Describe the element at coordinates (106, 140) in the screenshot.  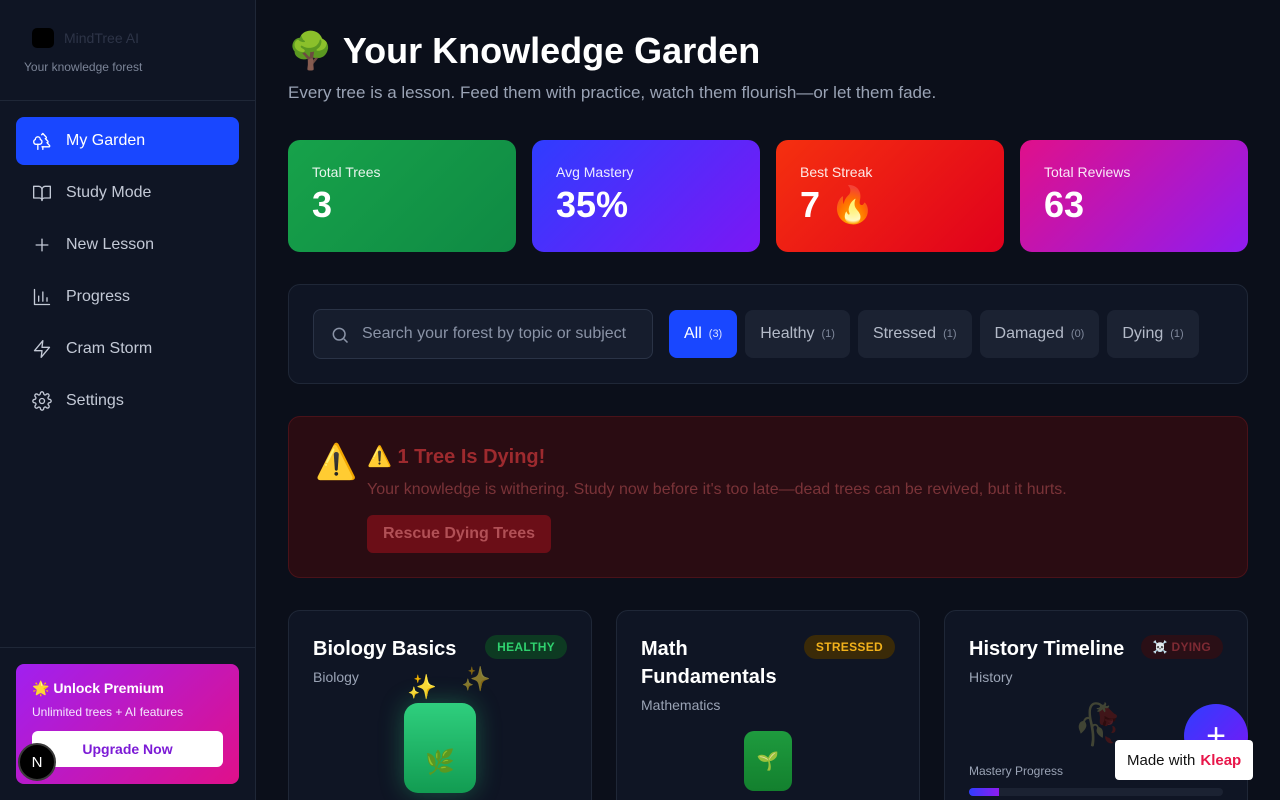
I see `sidebar-item-label: My Garden` at that location.